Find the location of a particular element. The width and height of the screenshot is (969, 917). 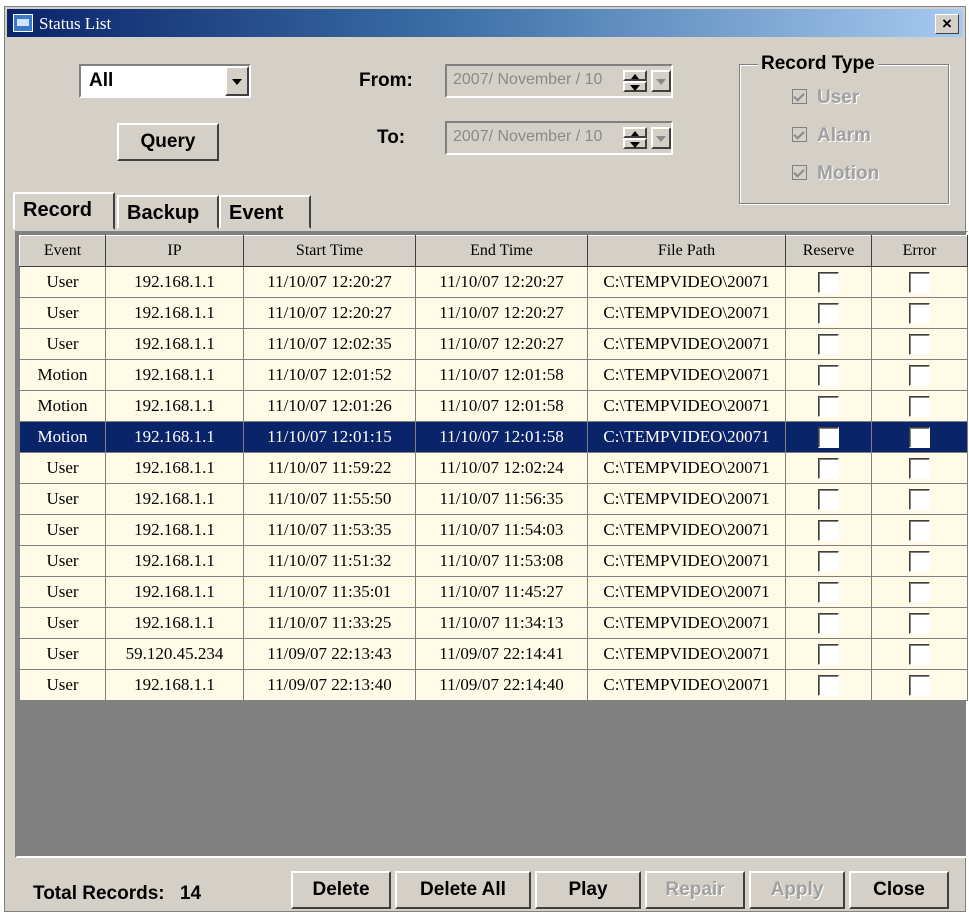

cell-start-time: 11/10/07 11:35:01 is located at coordinates (329, 592).